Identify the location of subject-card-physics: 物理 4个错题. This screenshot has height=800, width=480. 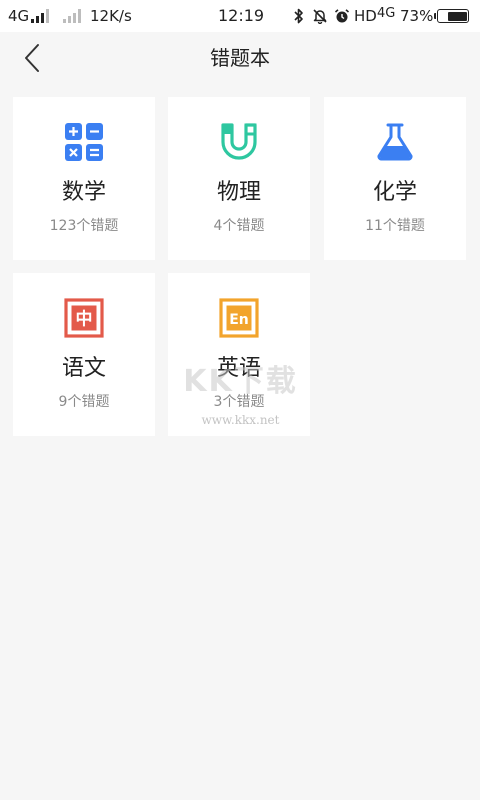
(239, 178).